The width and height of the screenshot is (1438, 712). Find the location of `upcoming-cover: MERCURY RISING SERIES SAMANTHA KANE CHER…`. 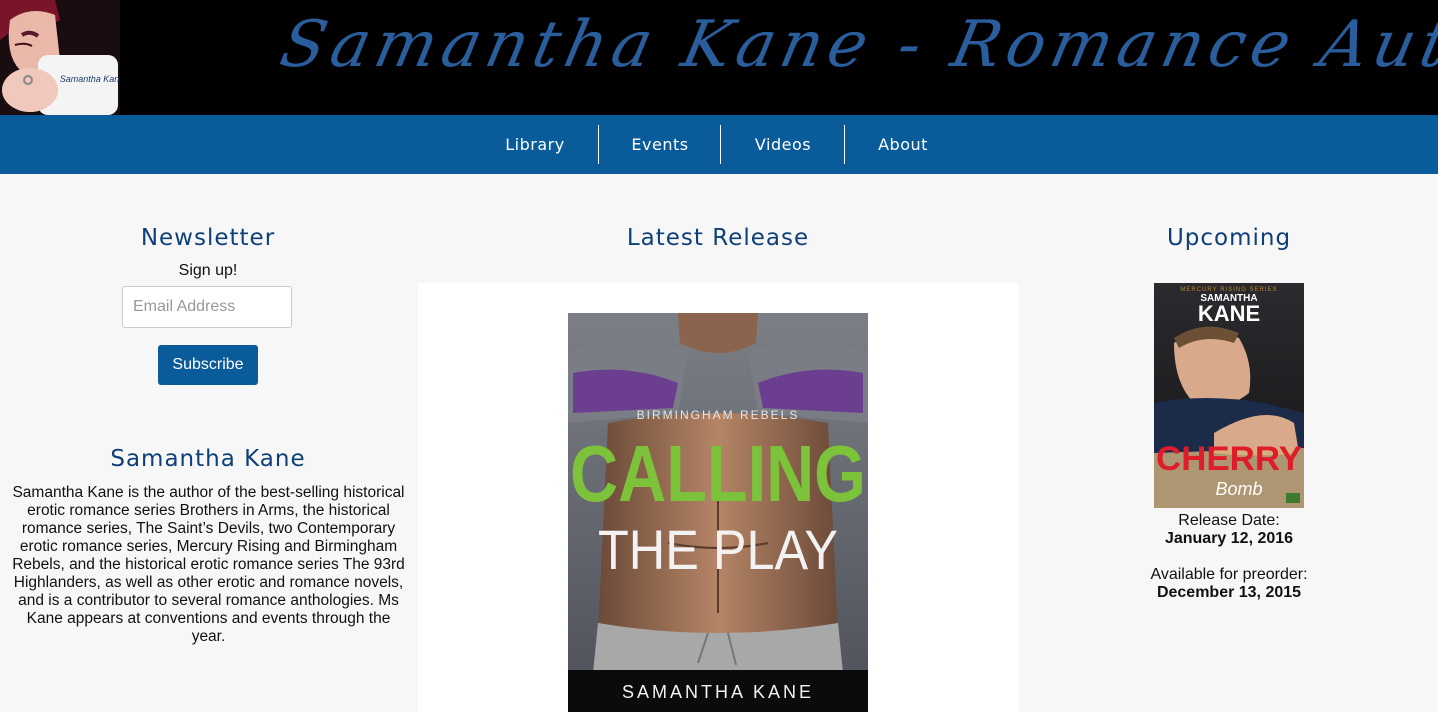

upcoming-cover: MERCURY RISING SERIES SAMANTHA KANE CHER… is located at coordinates (1229, 395).